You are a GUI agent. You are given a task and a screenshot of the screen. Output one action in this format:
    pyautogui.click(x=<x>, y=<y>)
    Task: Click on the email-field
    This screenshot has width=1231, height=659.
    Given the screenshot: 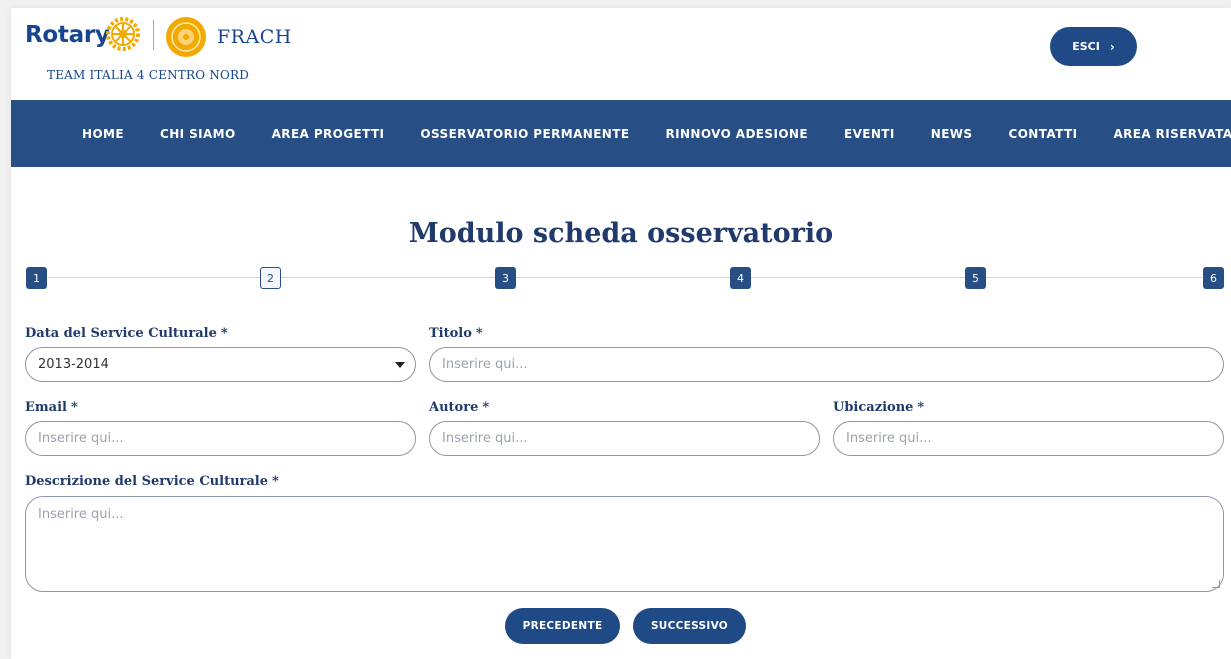 What is the action you would take?
    pyautogui.click(x=220, y=438)
    